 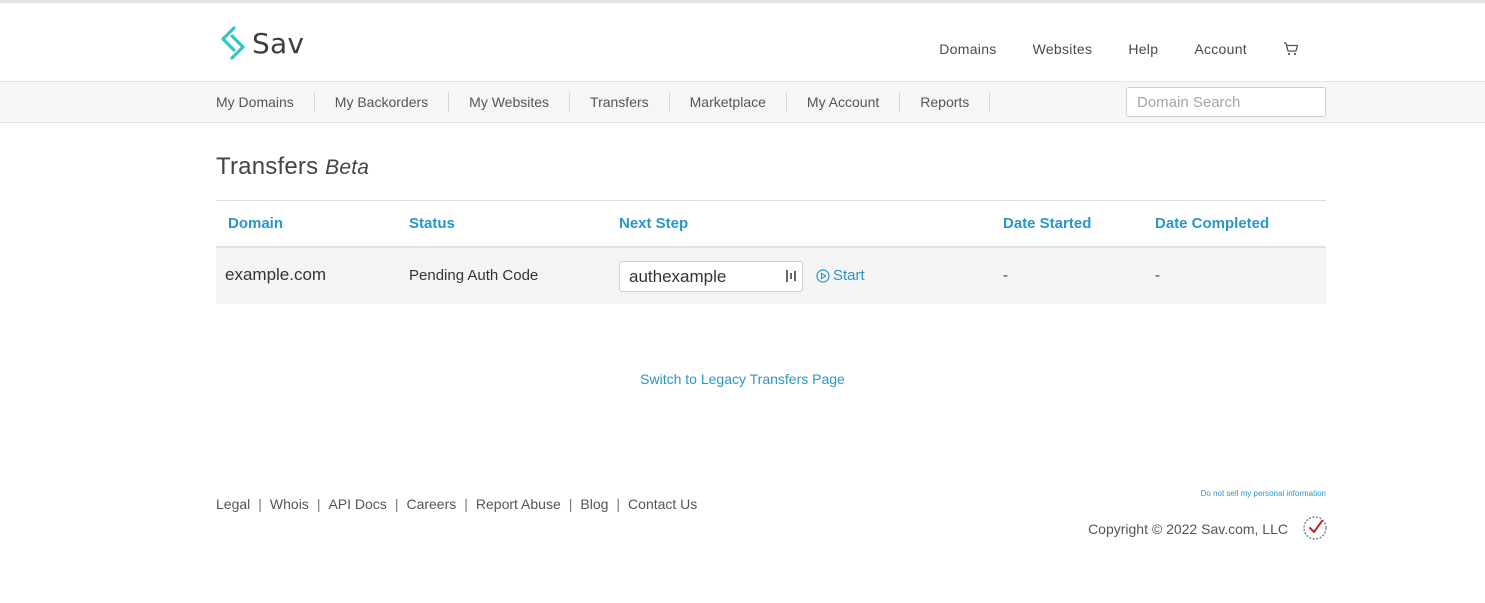 I want to click on row-domain: example.com, so click(x=275, y=275).